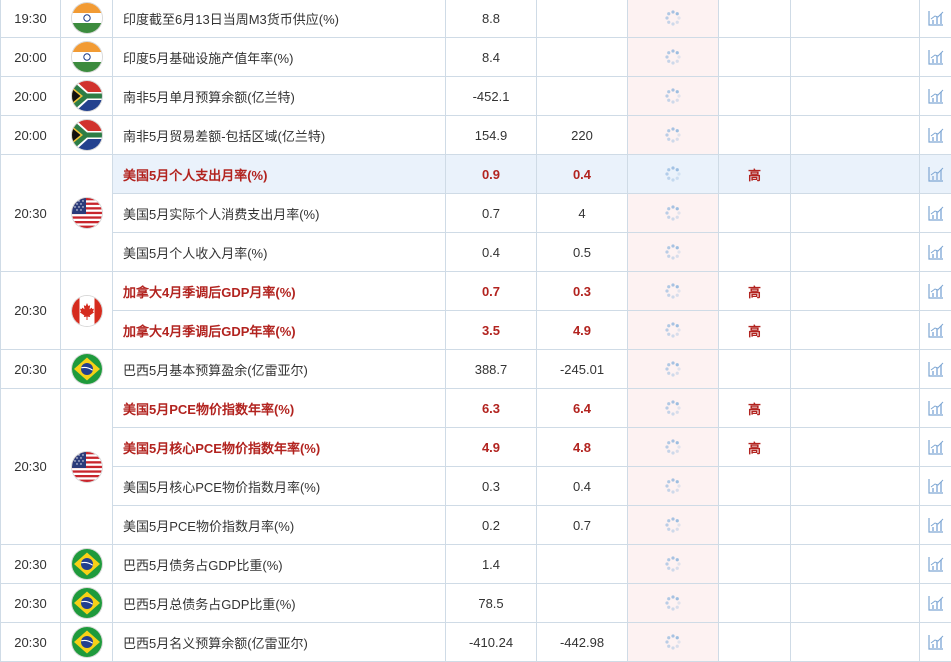 This screenshot has width=951, height=662. What do you see at coordinates (279, 603) in the screenshot?
I see `event-name: 巴西5月总债务占GDP比重(%)` at bounding box center [279, 603].